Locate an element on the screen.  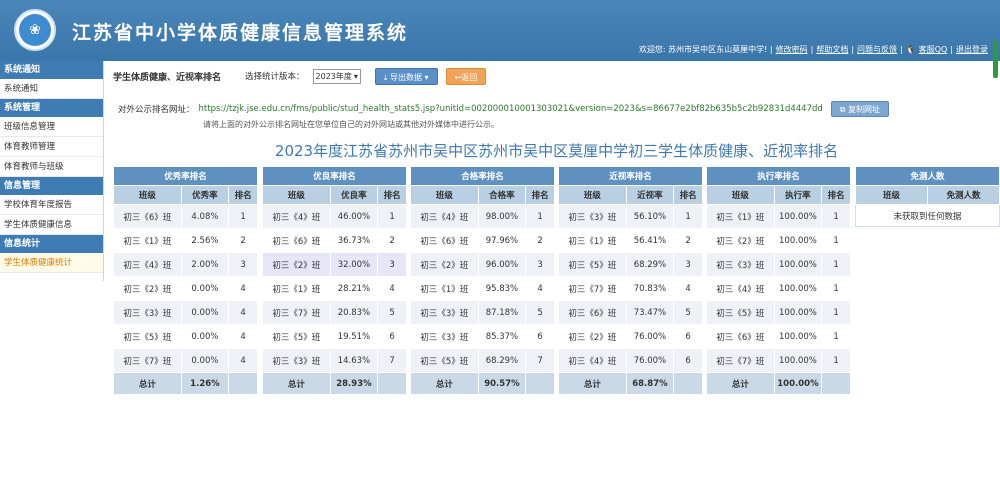
column-header: 优秀率 is located at coordinates (205, 195).